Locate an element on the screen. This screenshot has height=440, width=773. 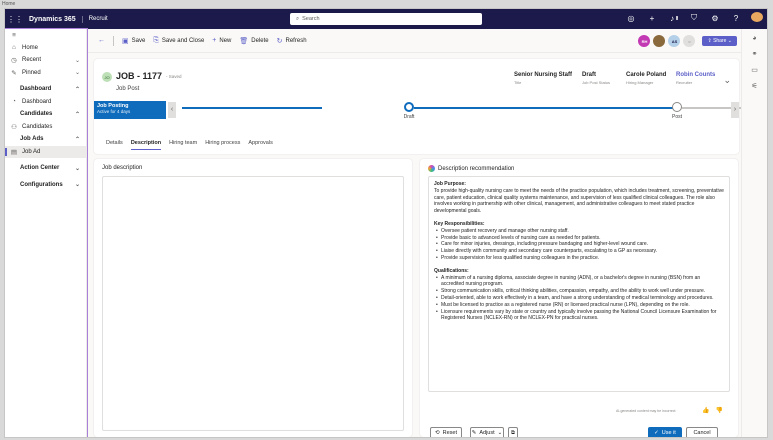
help-icon: ? is located at coordinates (736, 18).